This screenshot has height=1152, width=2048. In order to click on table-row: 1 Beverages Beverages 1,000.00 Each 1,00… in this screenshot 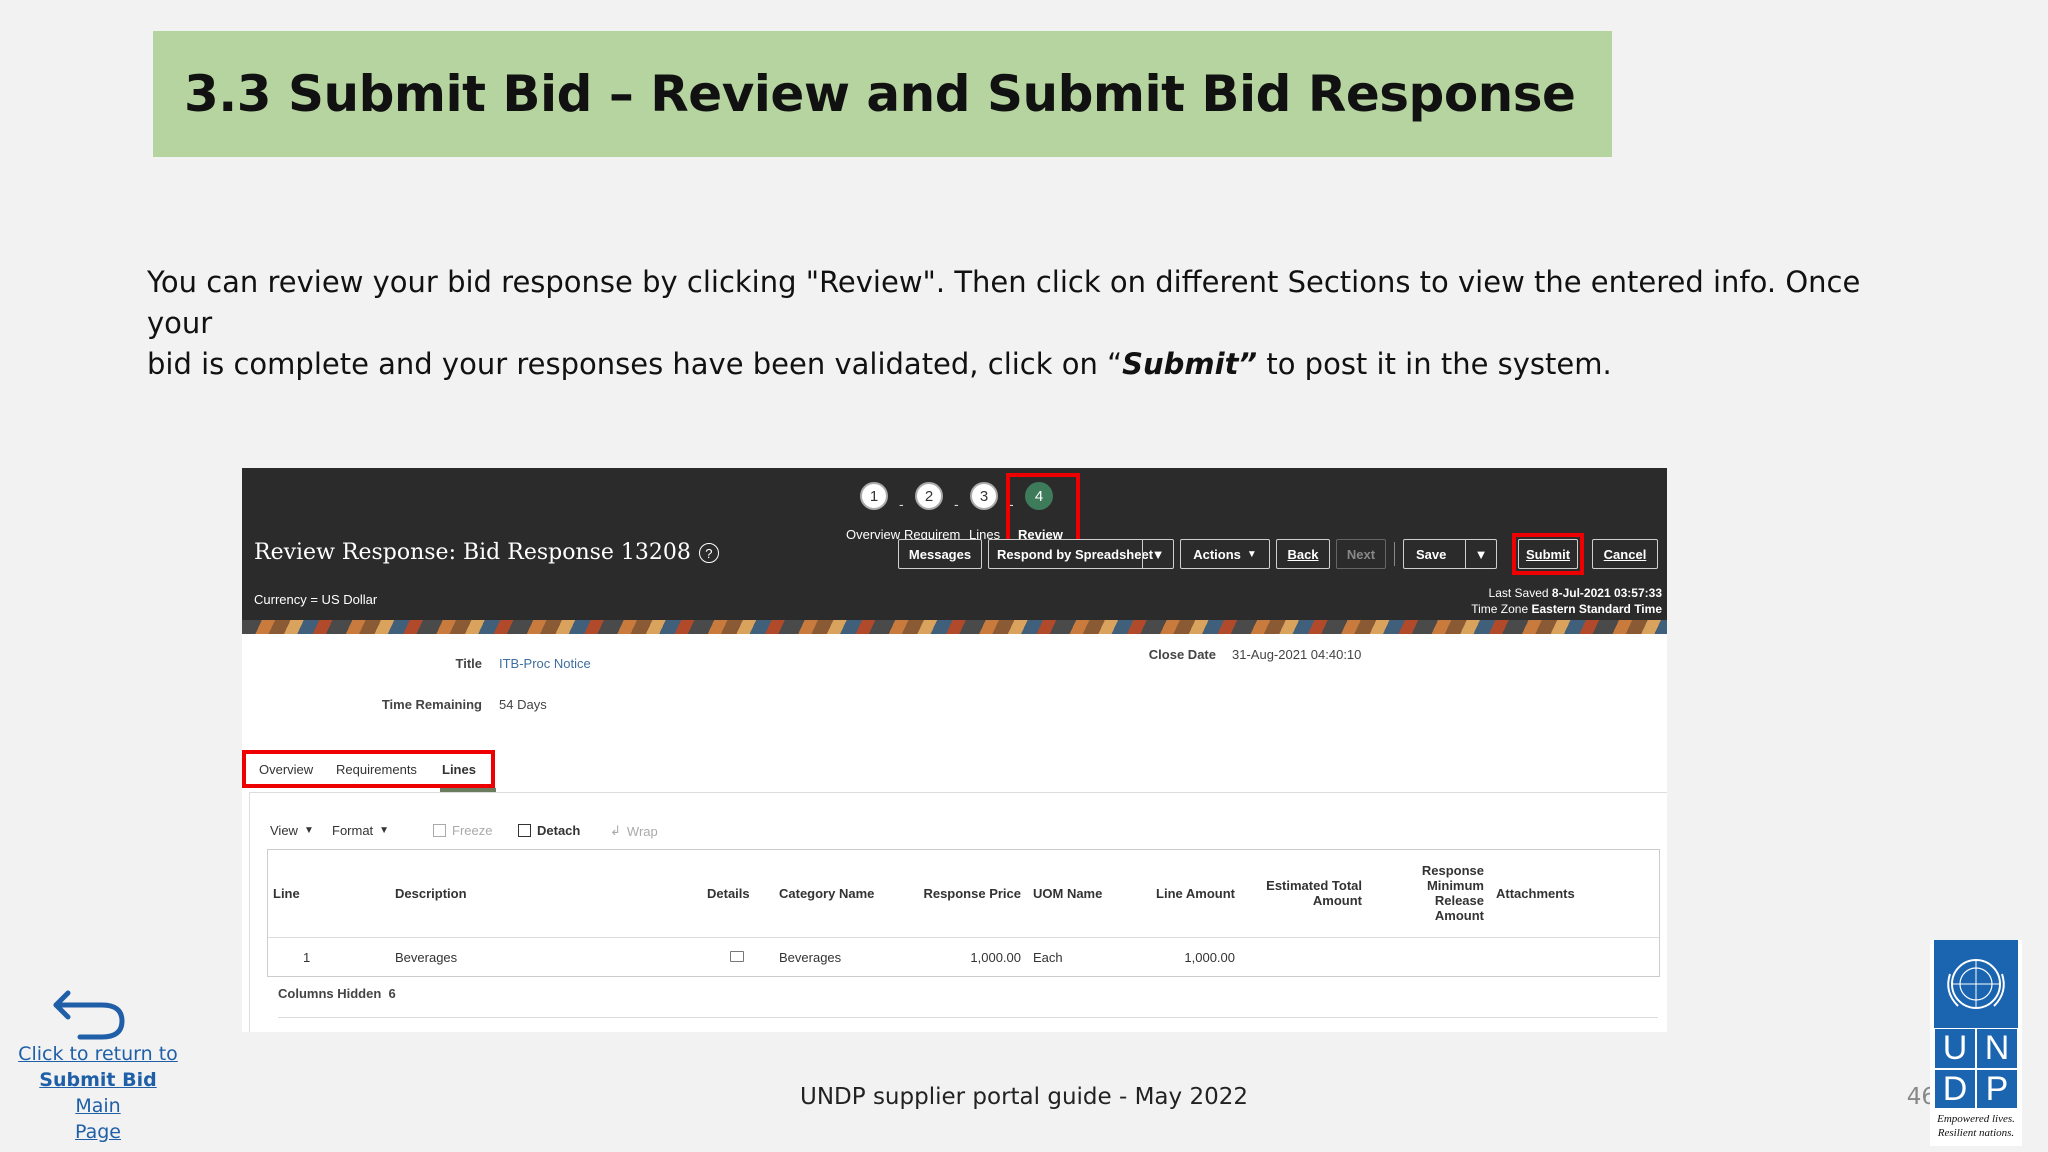, I will do `click(963, 957)`.